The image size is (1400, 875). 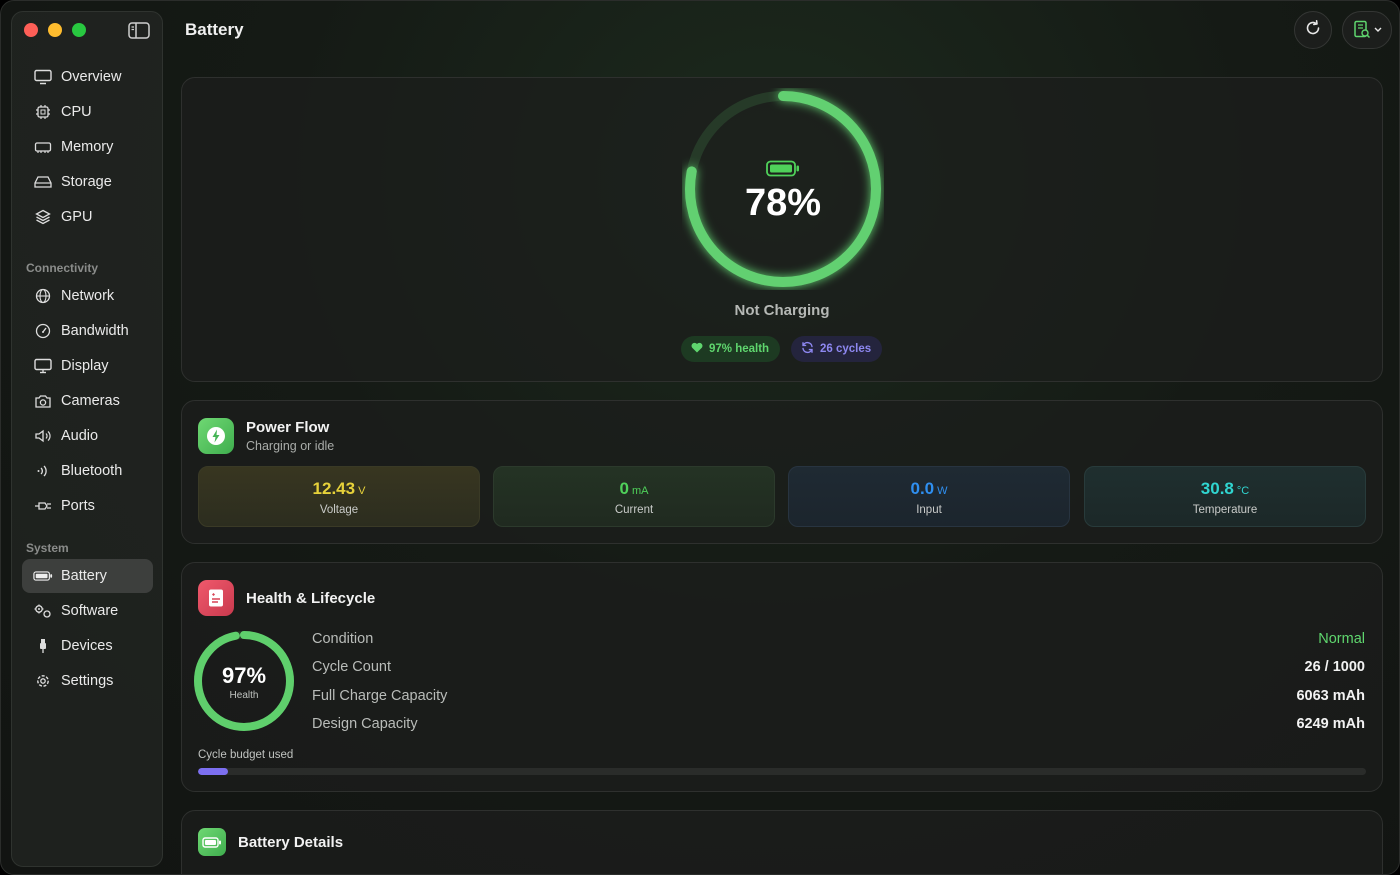 What do you see at coordinates (362, 491) in the screenshot?
I see `voltage-unit: V` at bounding box center [362, 491].